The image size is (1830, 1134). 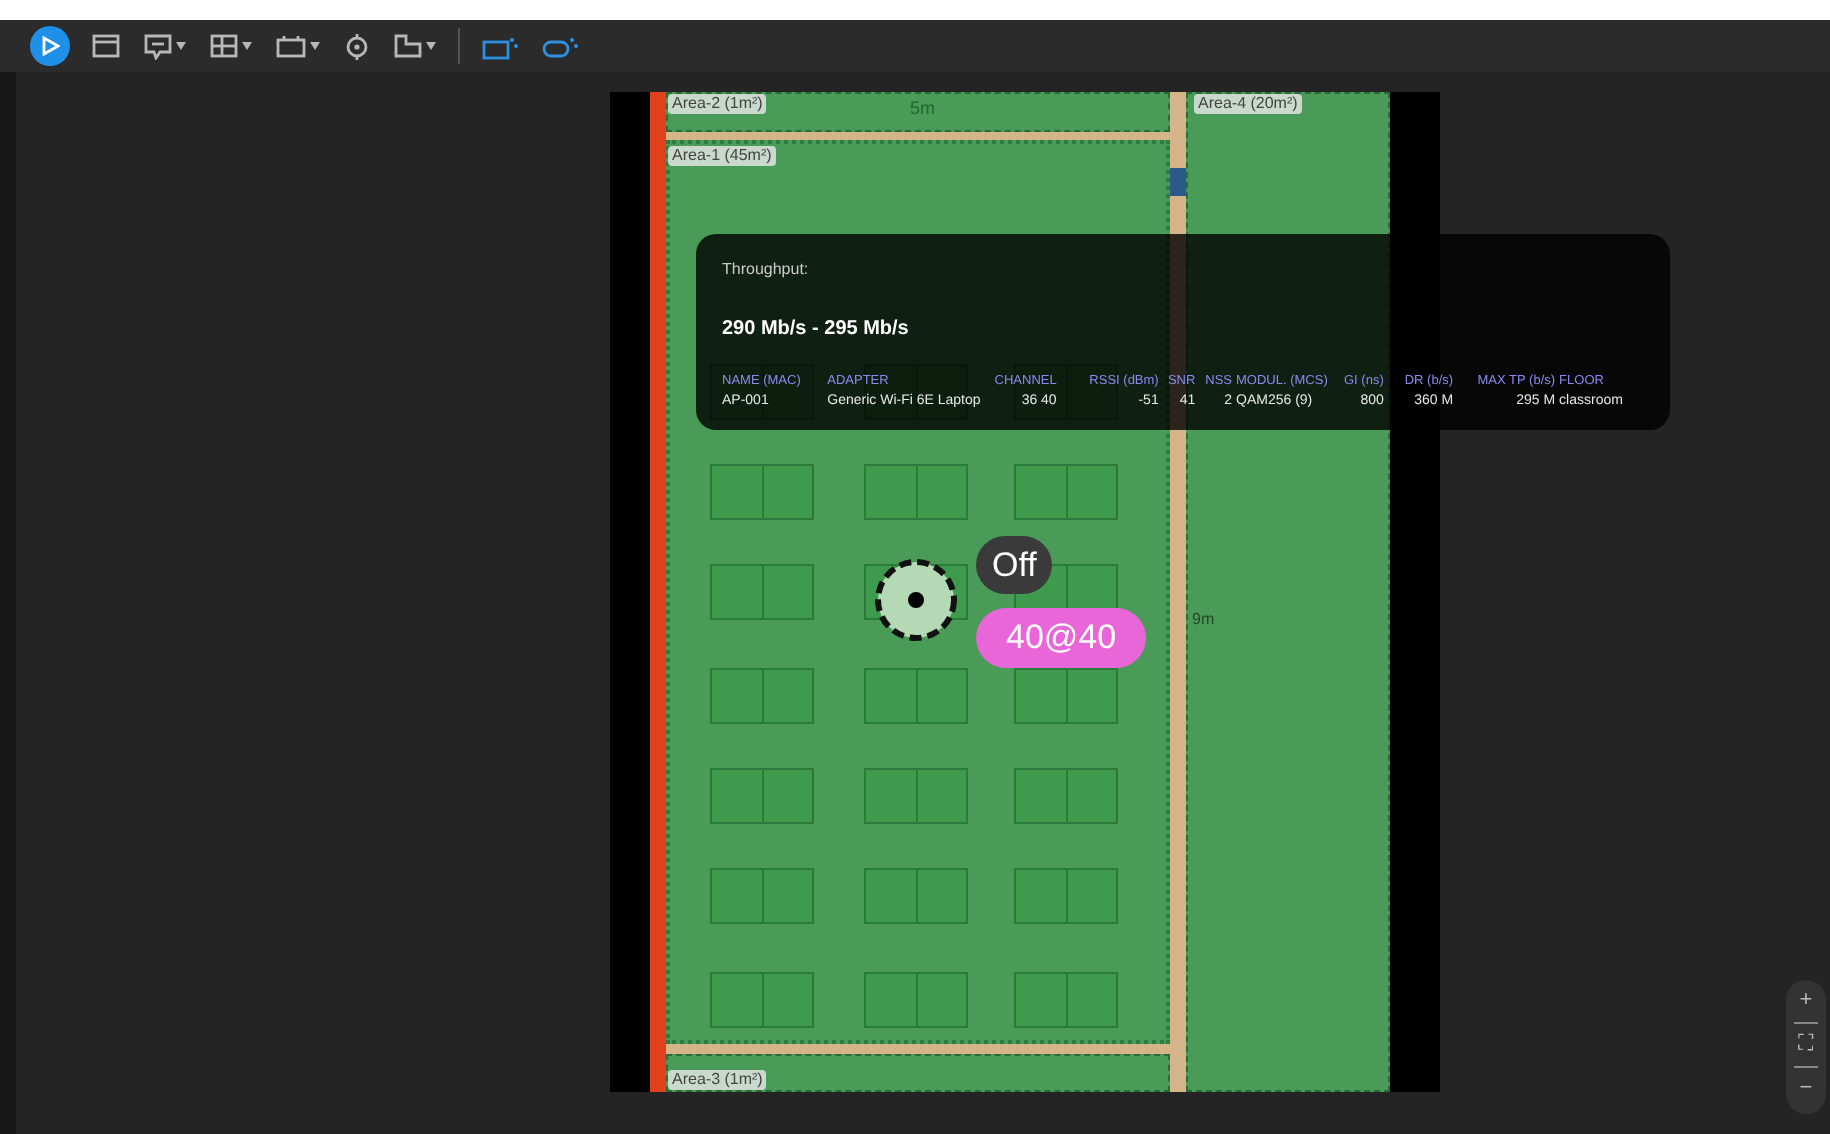 I want to click on area-label: Area-3 (1m²), so click(x=717, y=1080).